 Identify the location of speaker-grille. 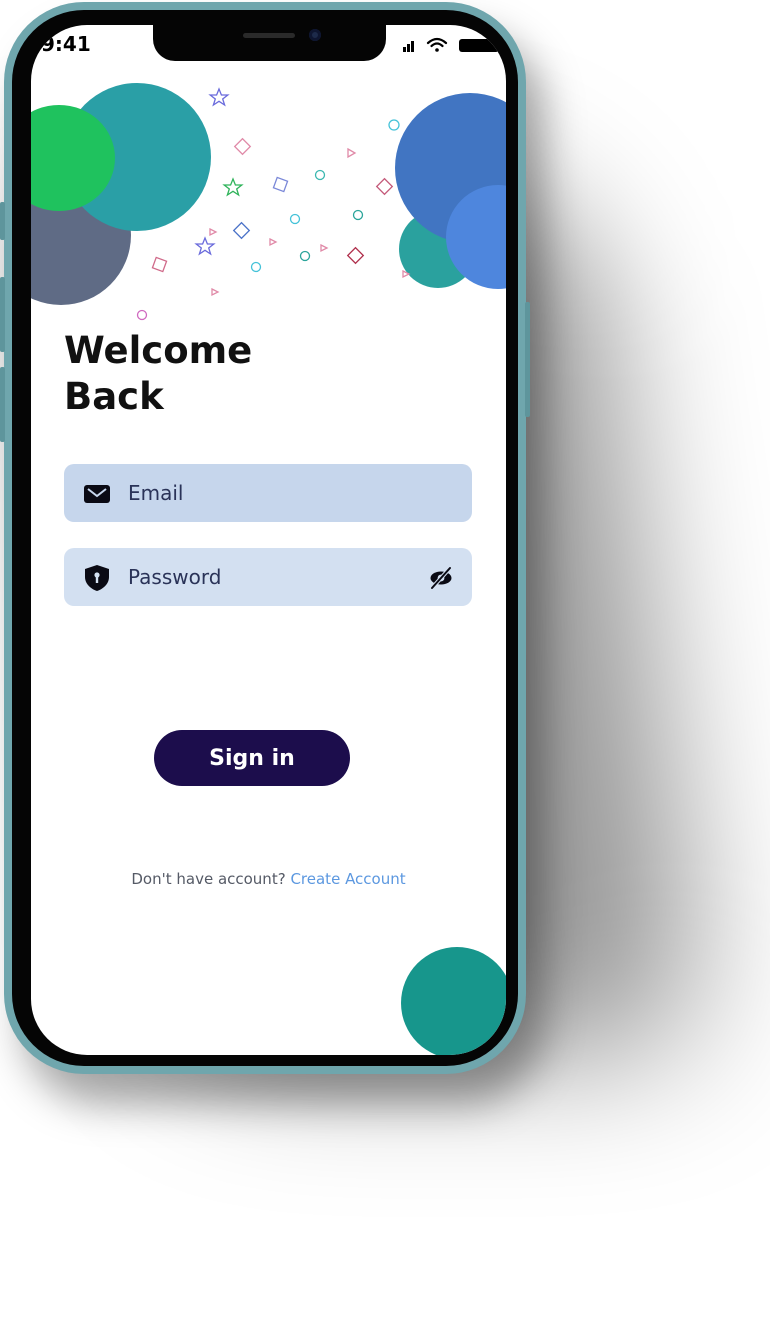
(269, 35).